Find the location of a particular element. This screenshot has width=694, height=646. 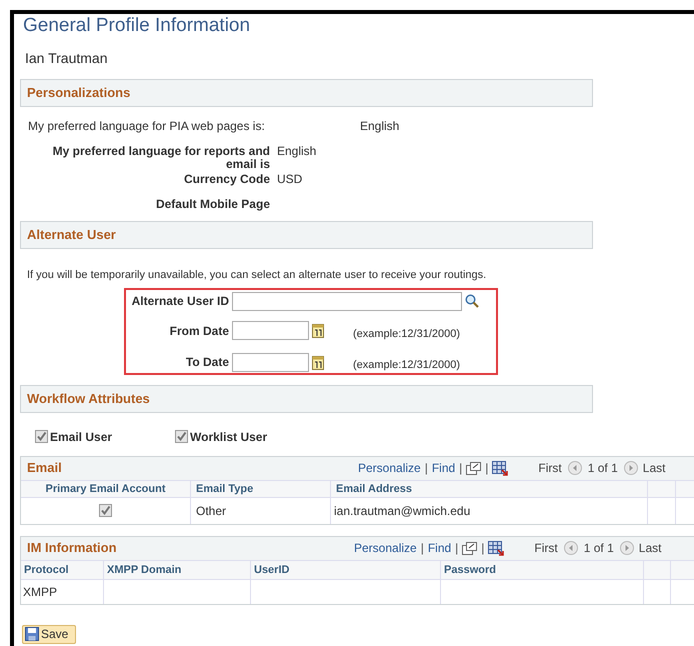

column-header: Primary Email Account is located at coordinates (106, 489).